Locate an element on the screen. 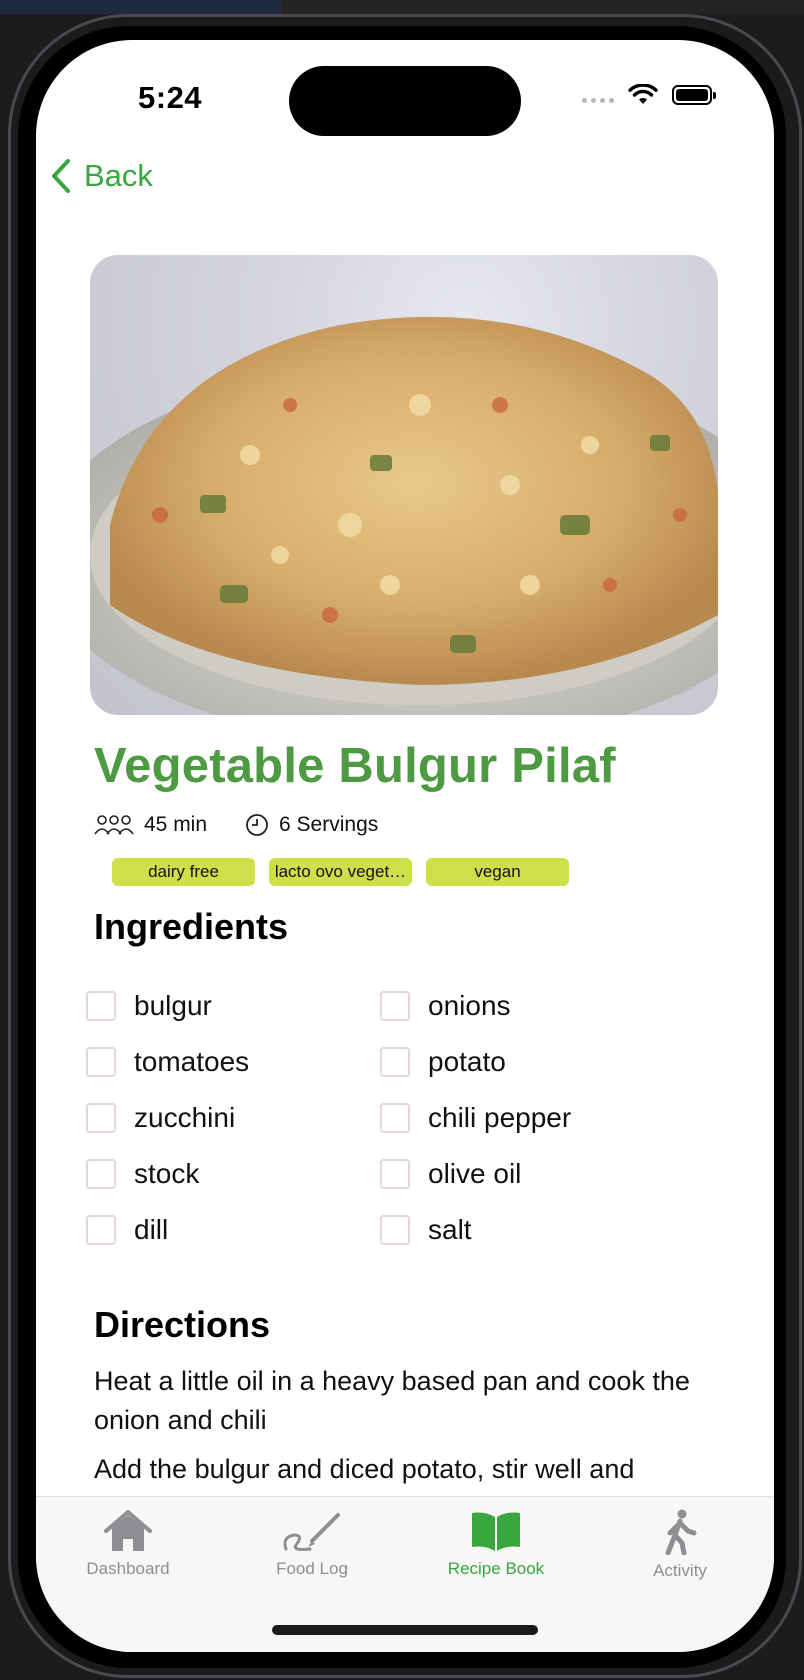 This screenshot has height=1680, width=804. ingredient-item: stock is located at coordinates (142, 1174).